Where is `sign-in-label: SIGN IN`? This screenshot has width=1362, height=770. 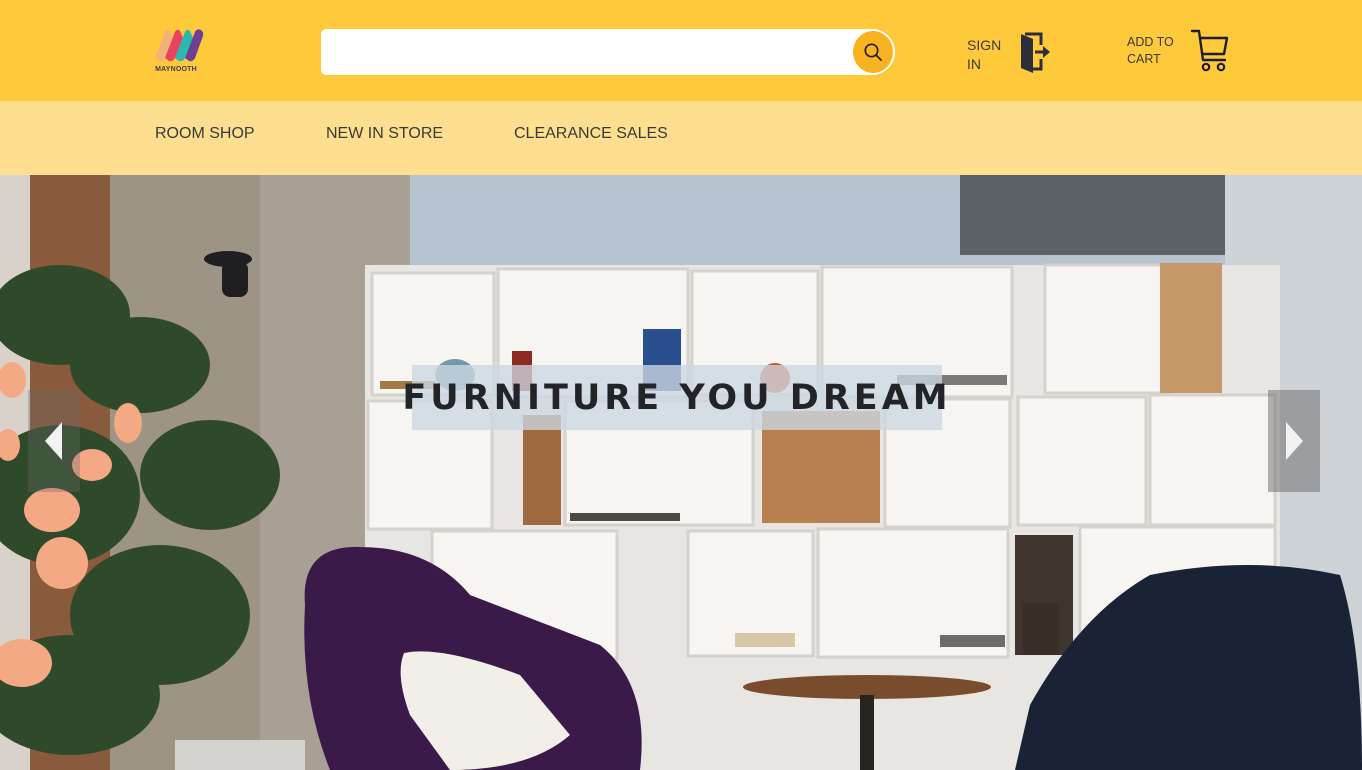 sign-in-label: SIGN IN is located at coordinates (984, 54).